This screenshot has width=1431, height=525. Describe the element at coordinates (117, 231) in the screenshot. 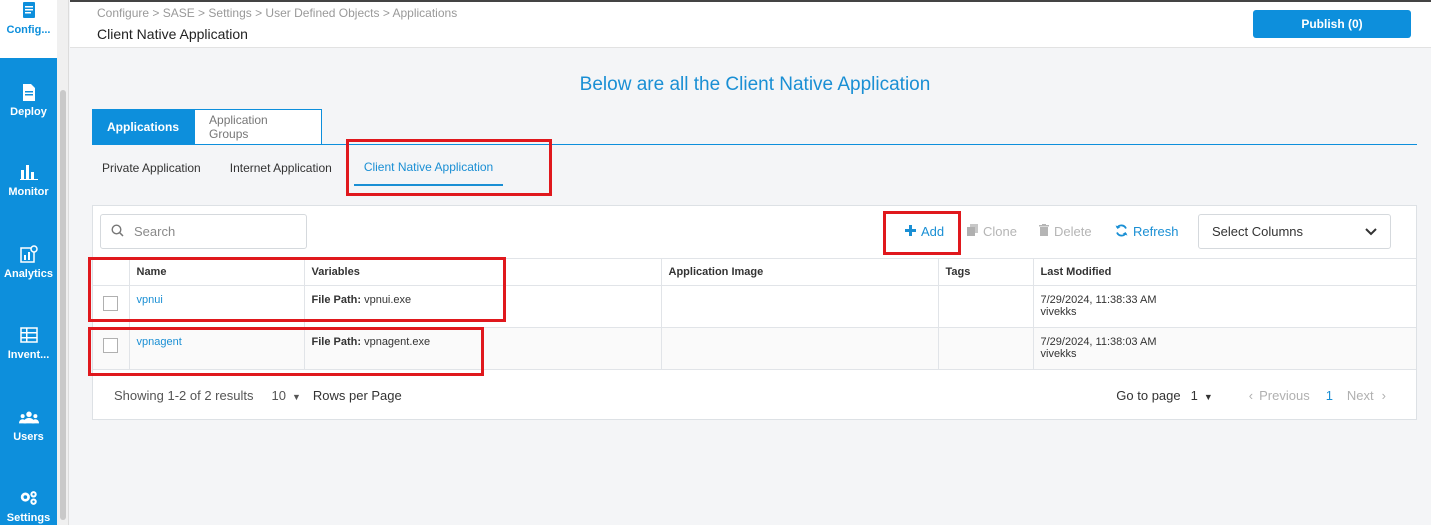

I see `search-icon` at that location.